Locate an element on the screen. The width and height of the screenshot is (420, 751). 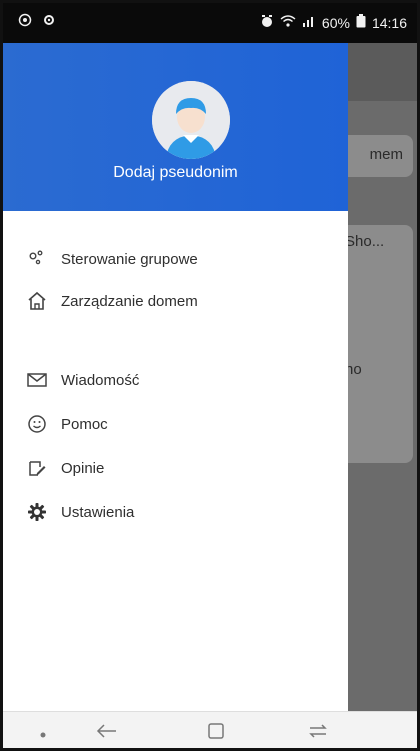
clock: 14:16 is located at coordinates (389, 22).